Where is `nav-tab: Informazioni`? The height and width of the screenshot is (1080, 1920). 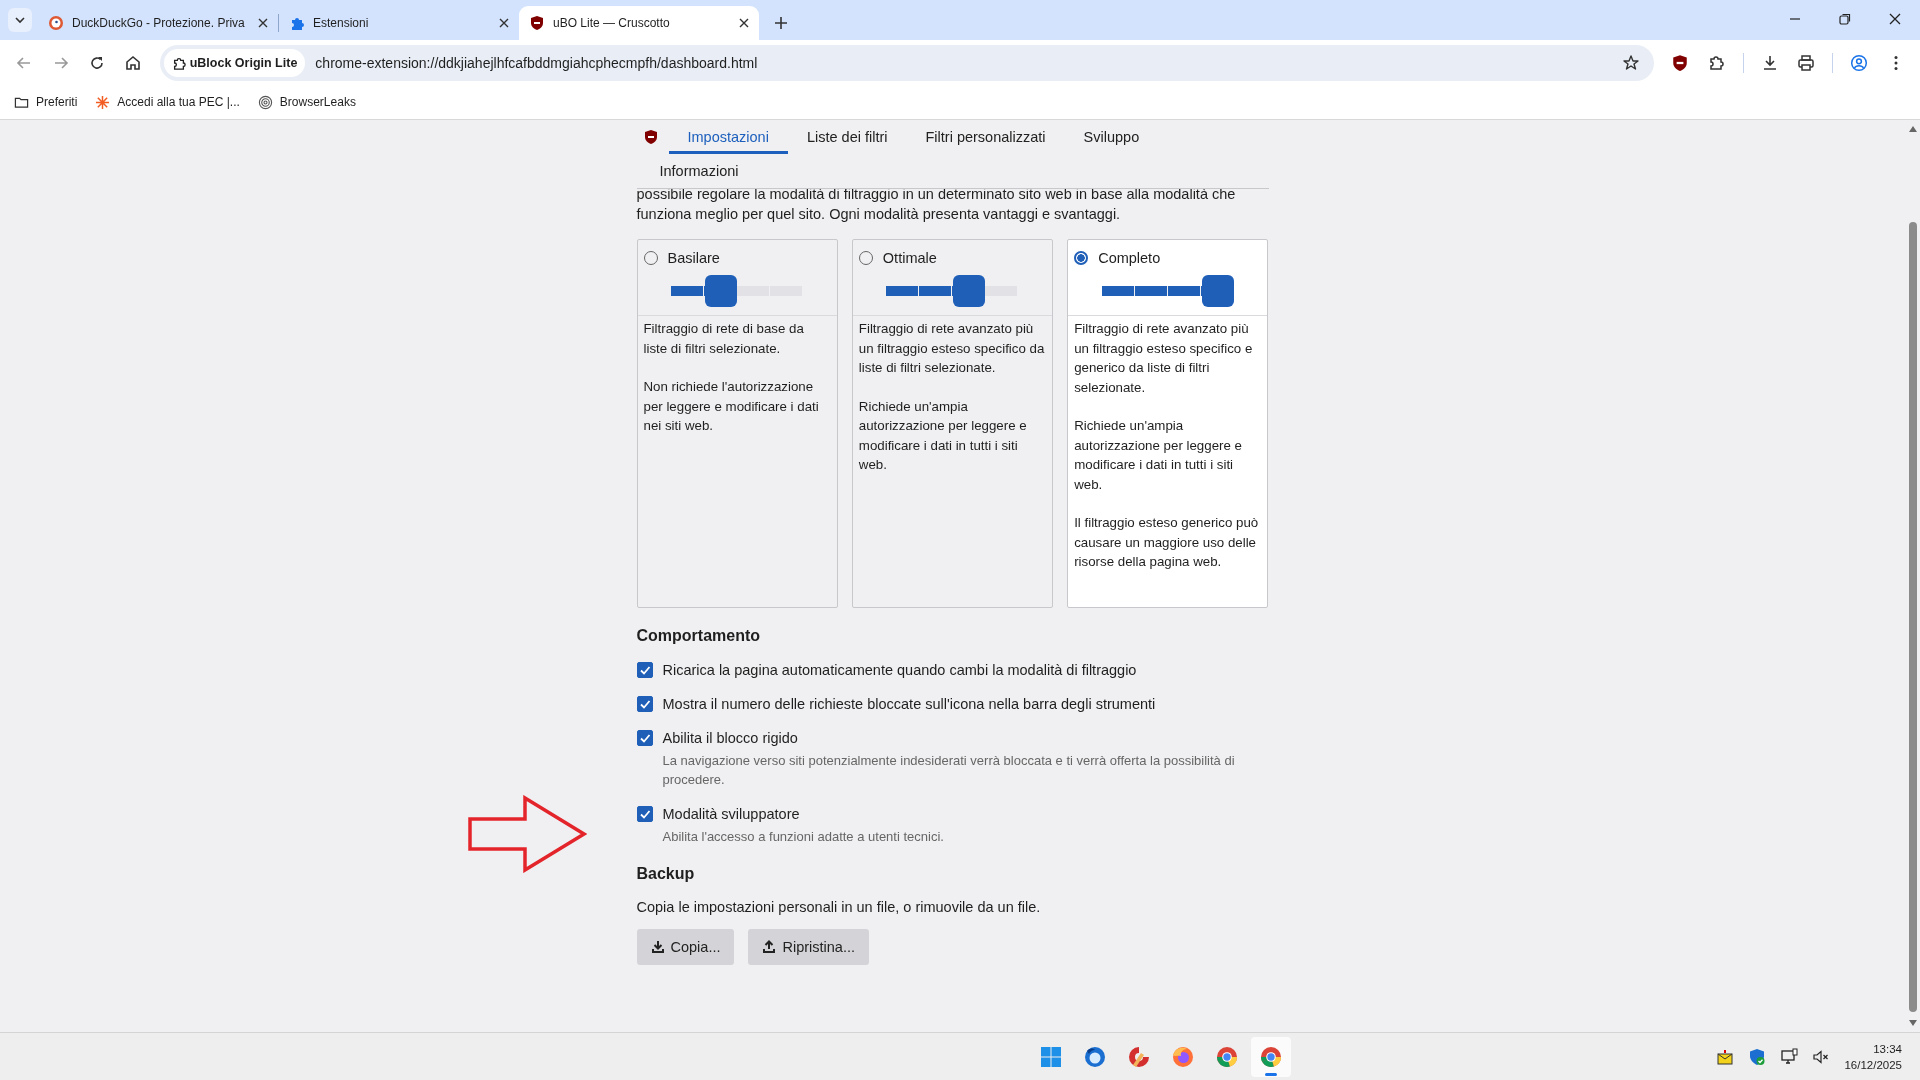
nav-tab: Informazioni is located at coordinates (699, 171).